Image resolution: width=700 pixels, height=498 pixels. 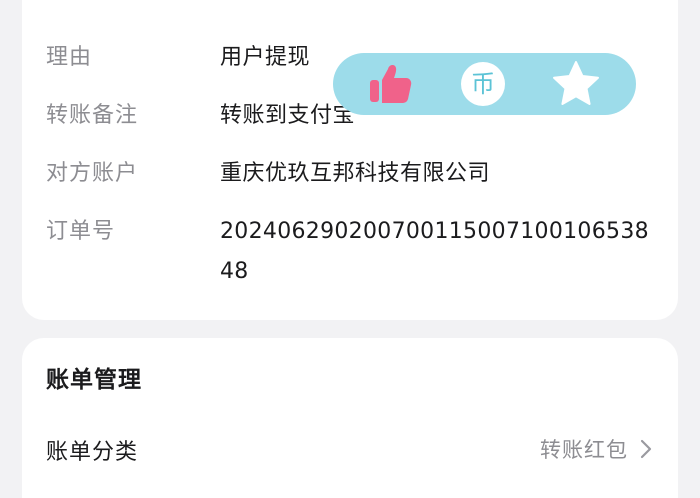 What do you see at coordinates (288, 115) in the screenshot?
I see `transfer-note-value: 转账到支付宝` at bounding box center [288, 115].